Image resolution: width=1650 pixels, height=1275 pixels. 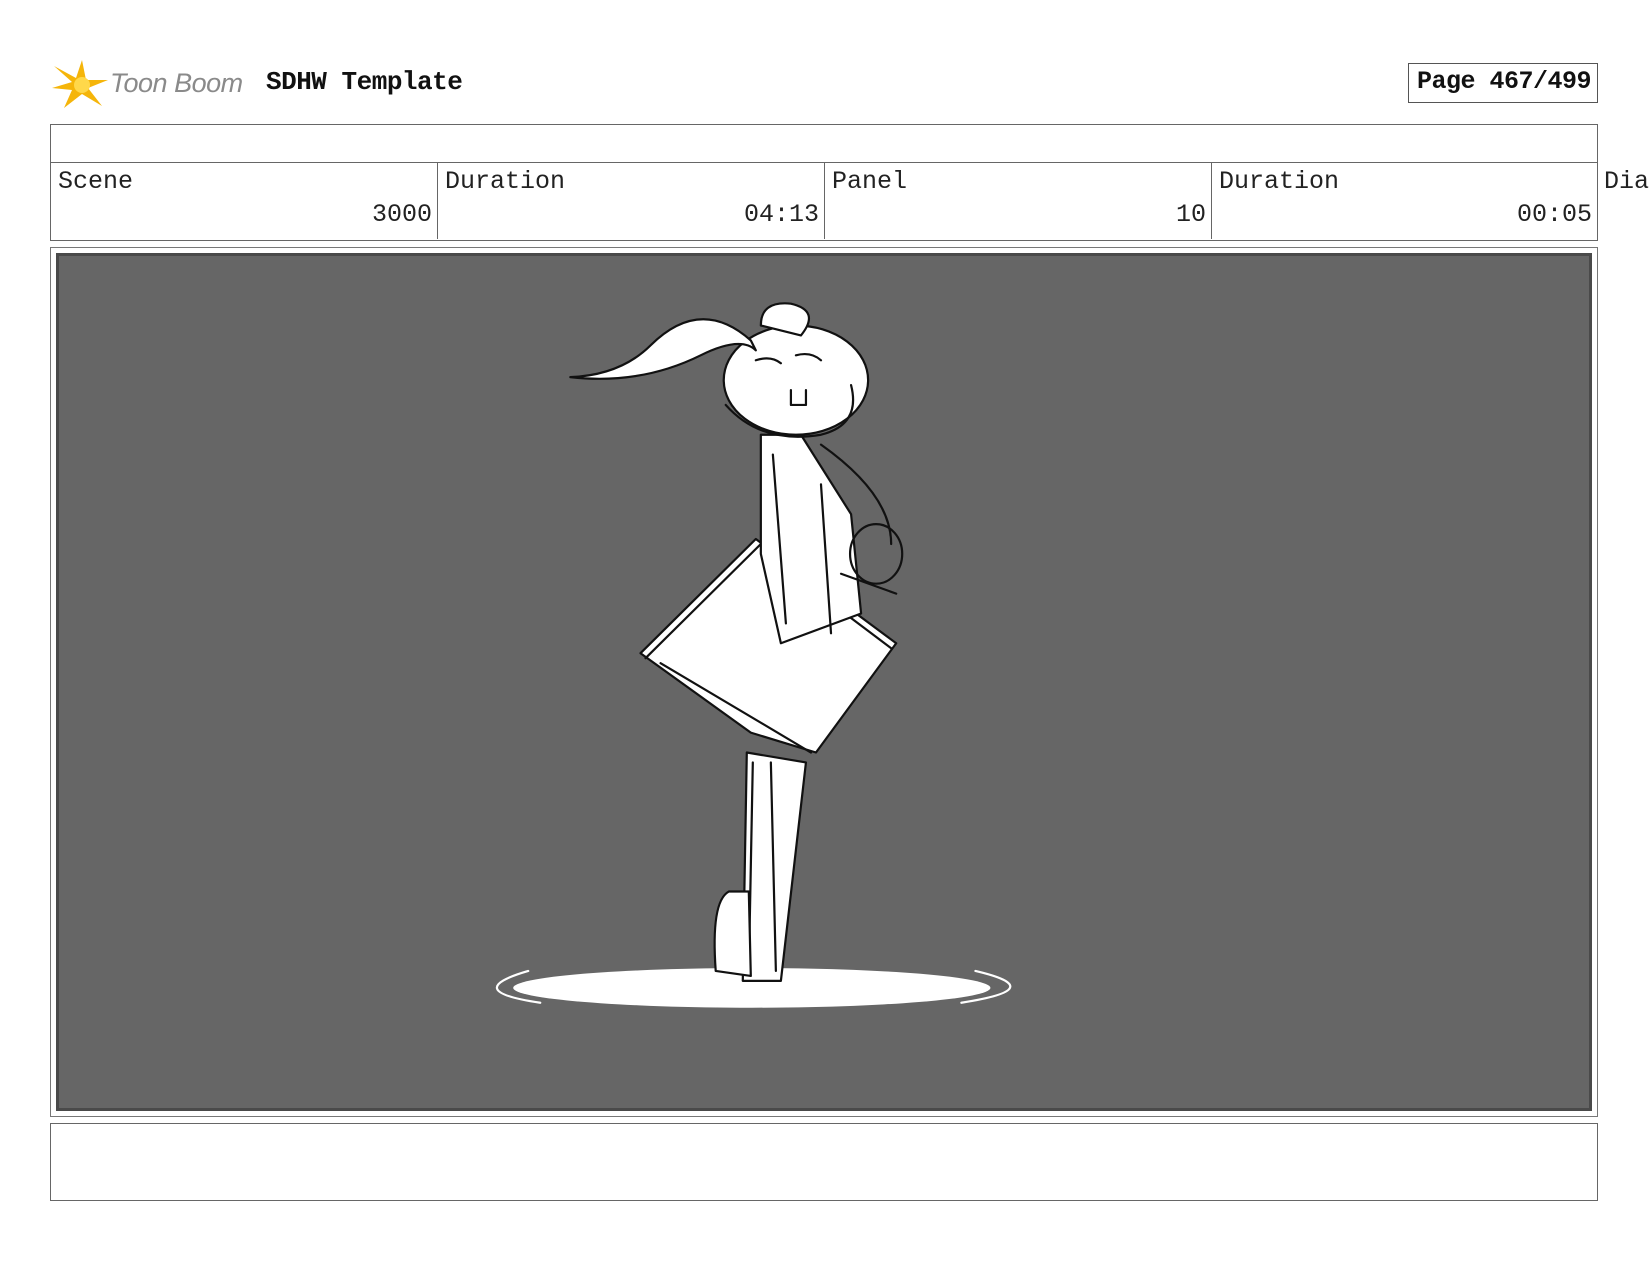 I want to click on scene-duration-value: 04:13, so click(x=781, y=214).